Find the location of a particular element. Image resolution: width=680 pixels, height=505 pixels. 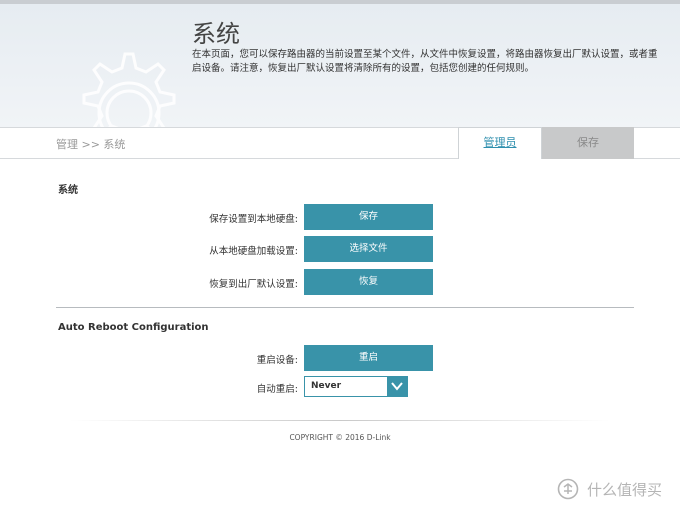

gear-icon is located at coordinates (129, 89).